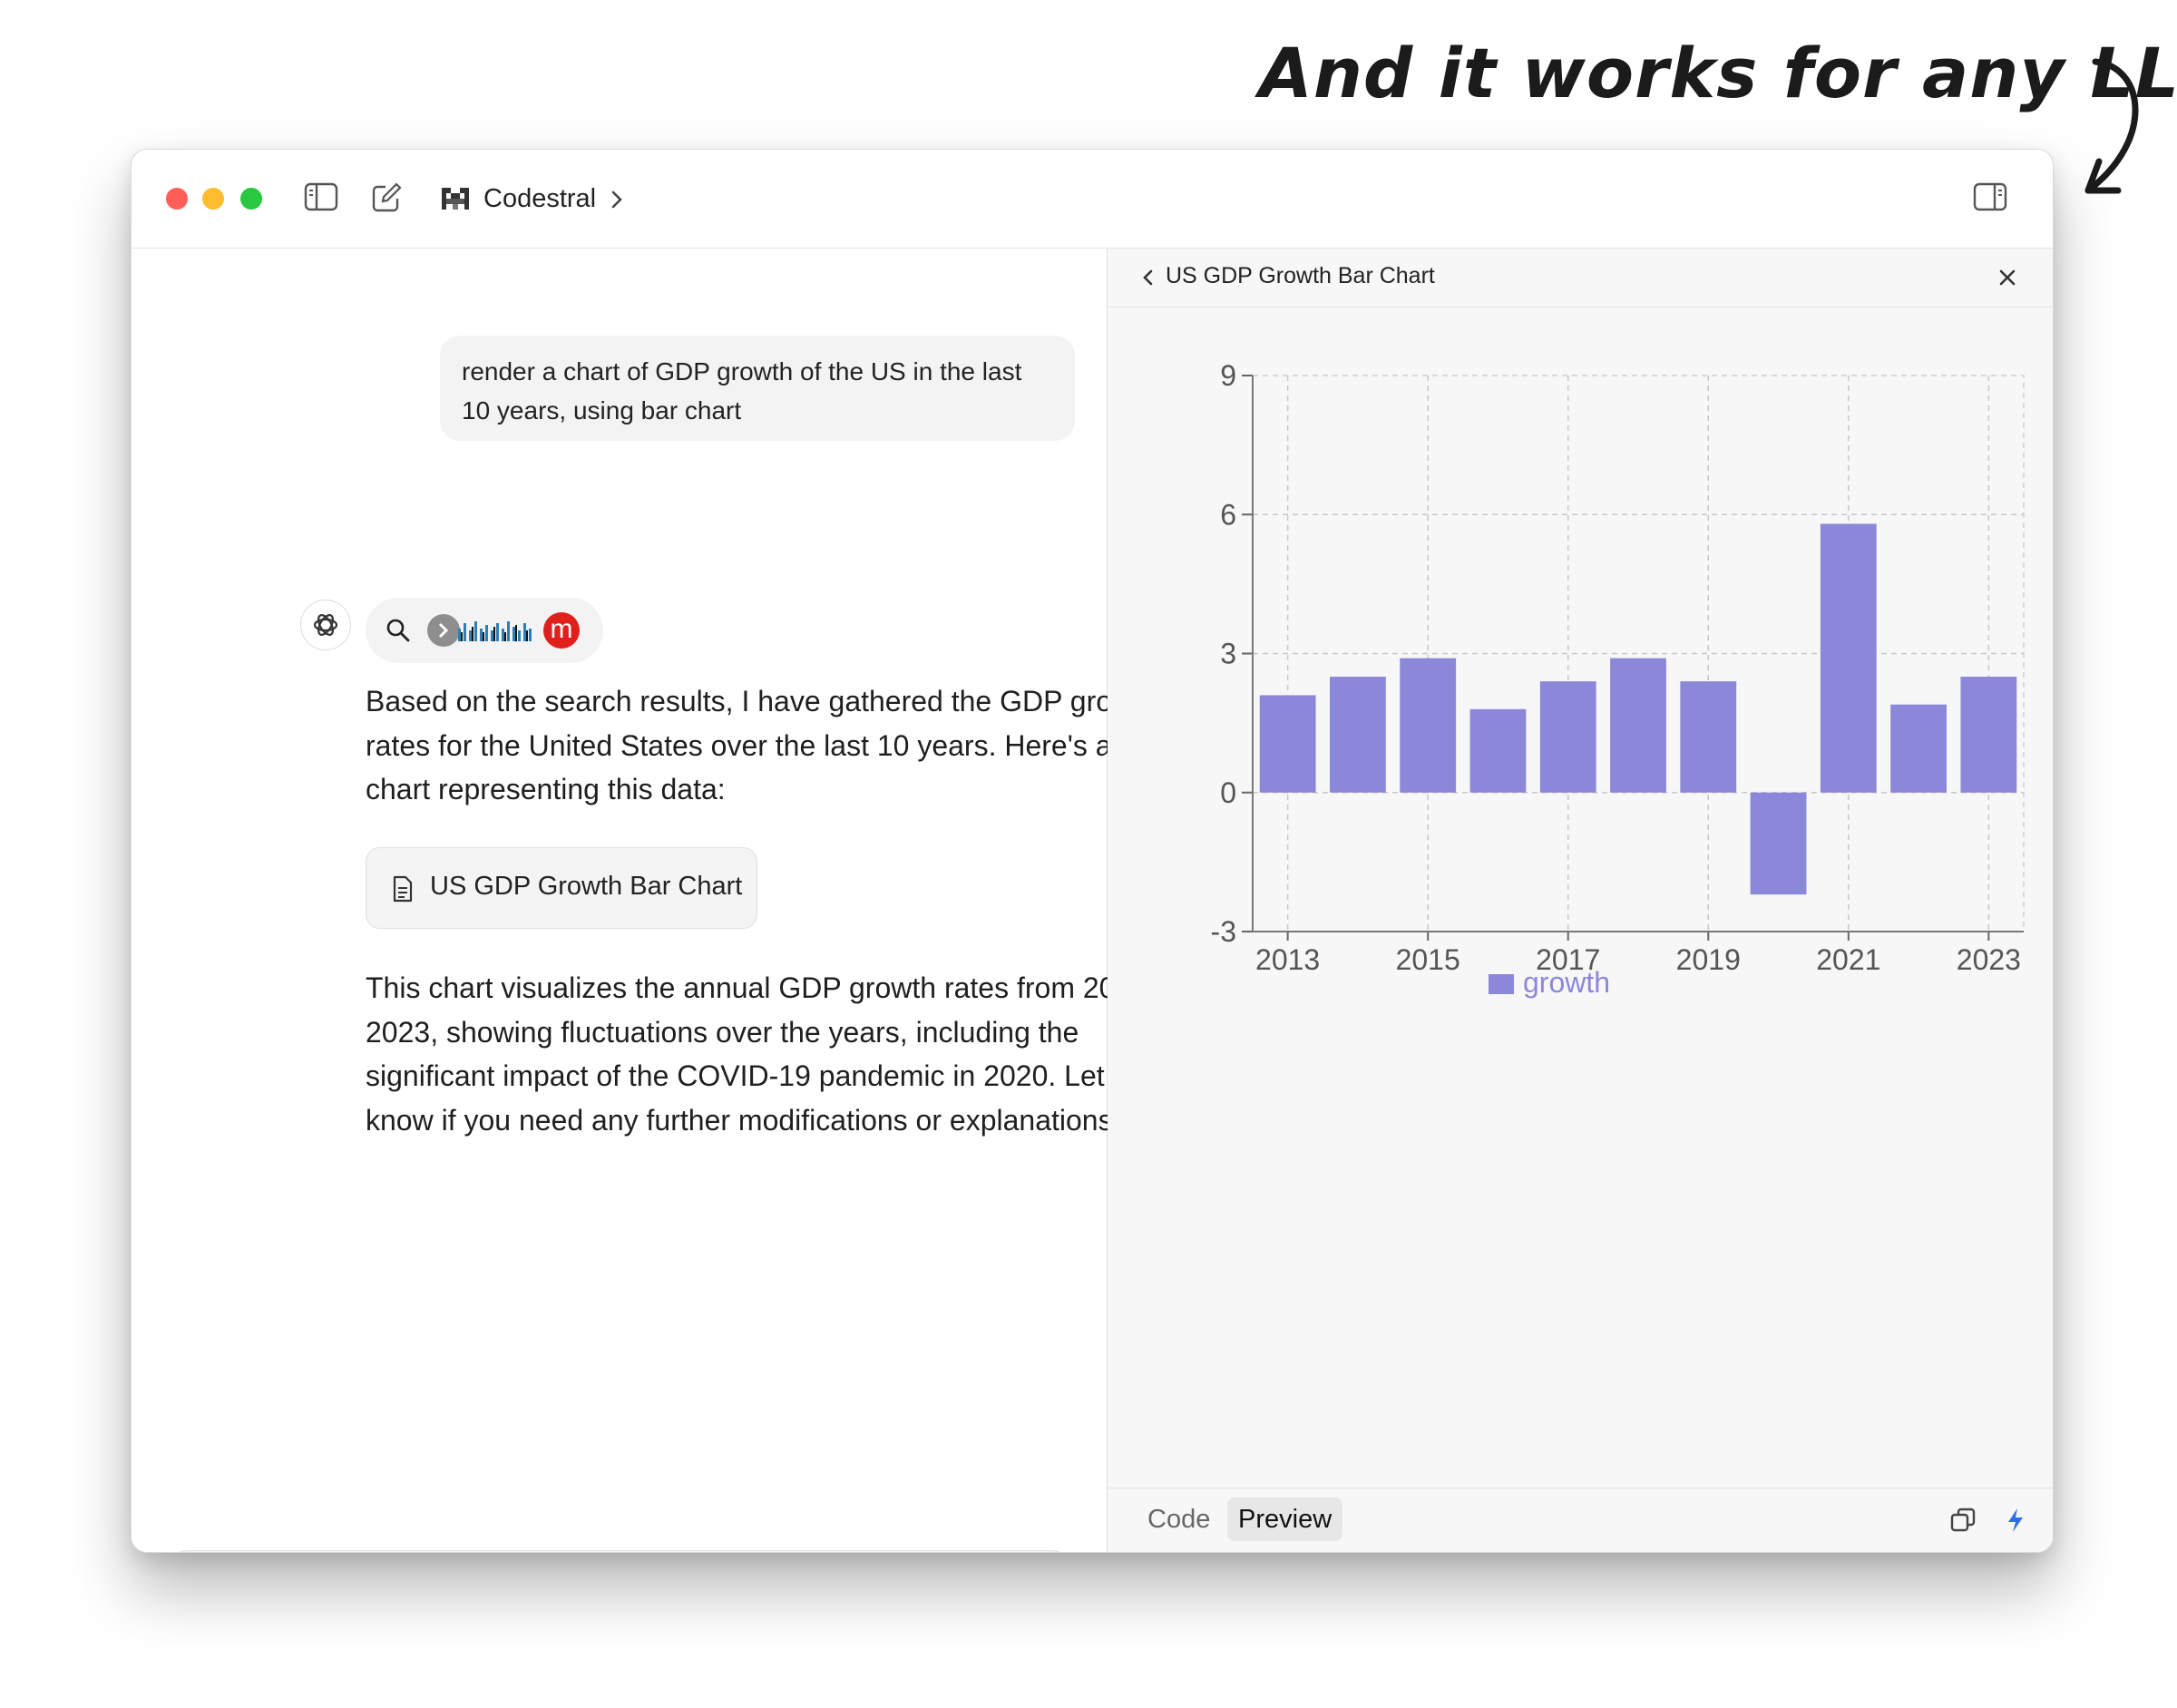 The height and width of the screenshot is (1708, 2177). Describe the element at coordinates (177, 199) in the screenshot. I see `close-window-button` at that location.